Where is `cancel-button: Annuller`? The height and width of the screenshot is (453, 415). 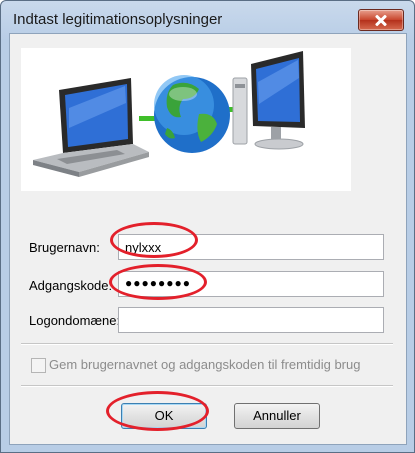
cancel-button: Annuller is located at coordinates (277, 416).